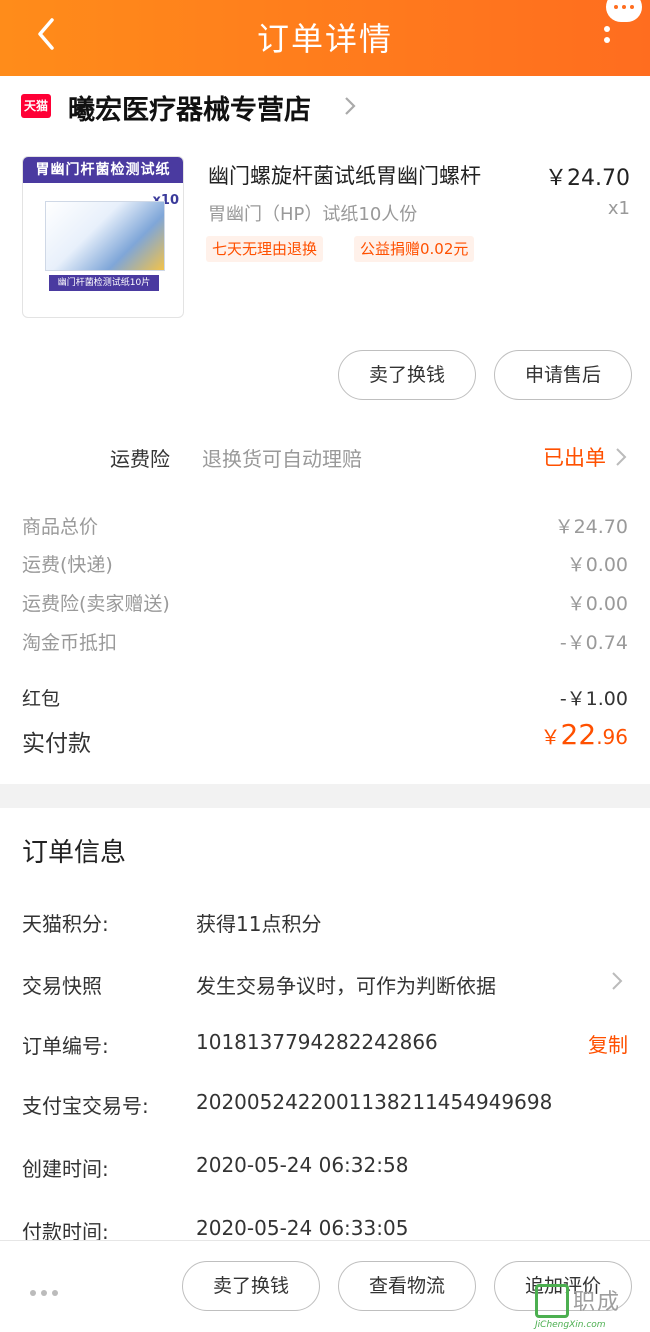  What do you see at coordinates (70, 643) in the screenshot?
I see `coin-deduction-label: 淘金币抵扣` at bounding box center [70, 643].